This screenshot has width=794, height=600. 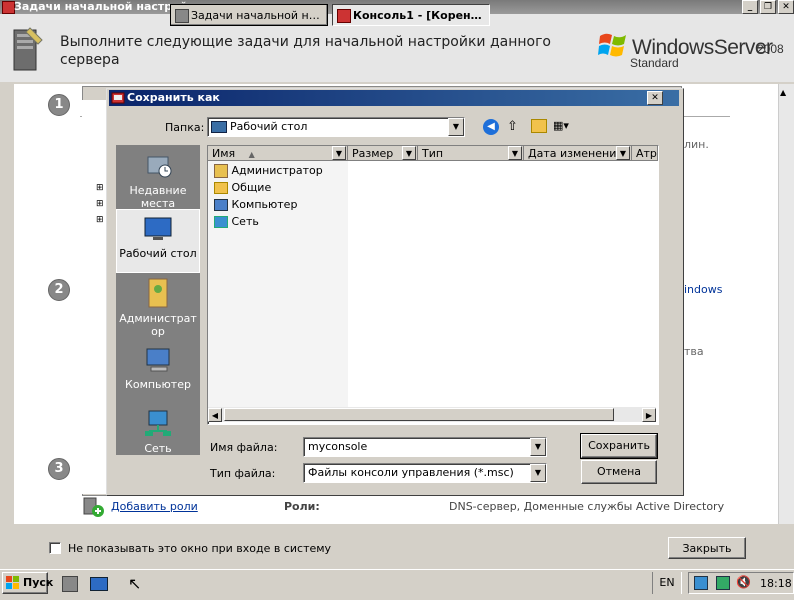 I want to click on col-size: Размер ▼, so click(x=383, y=153).